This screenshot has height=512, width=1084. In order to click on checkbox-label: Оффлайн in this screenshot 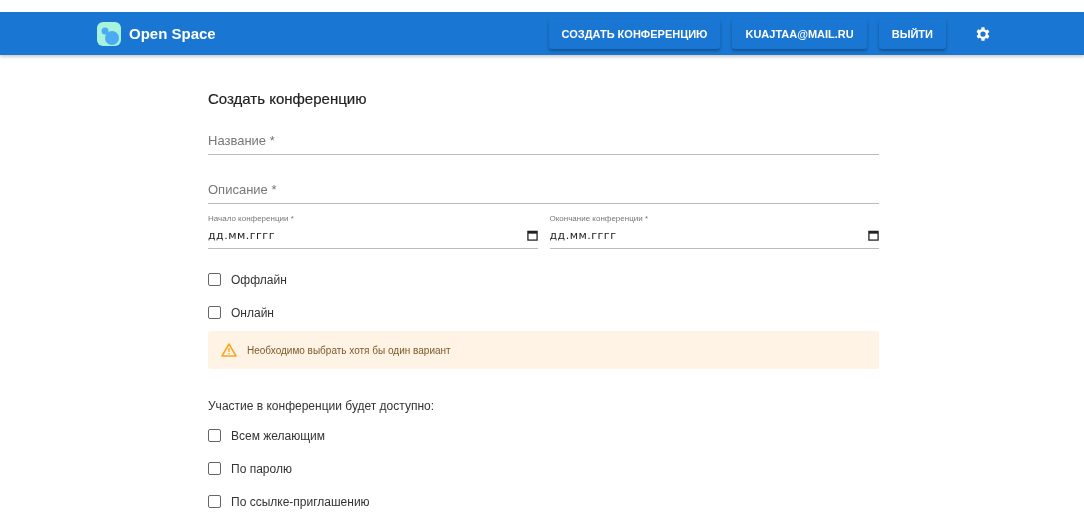, I will do `click(259, 279)`.